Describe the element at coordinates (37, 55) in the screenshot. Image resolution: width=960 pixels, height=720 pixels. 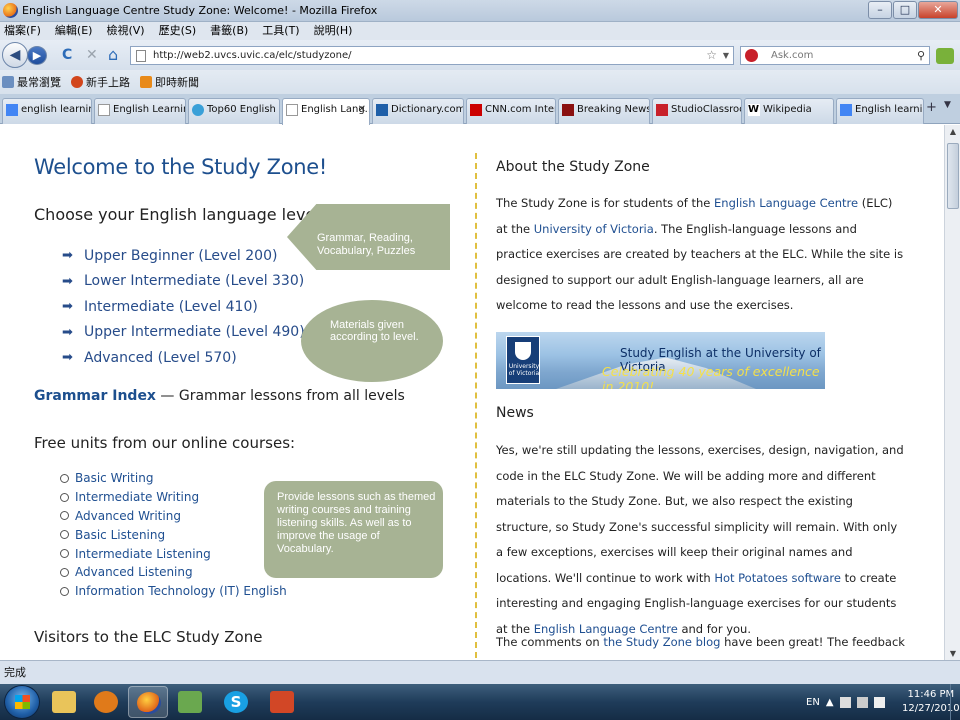
I see `forward-button: ▶` at that location.